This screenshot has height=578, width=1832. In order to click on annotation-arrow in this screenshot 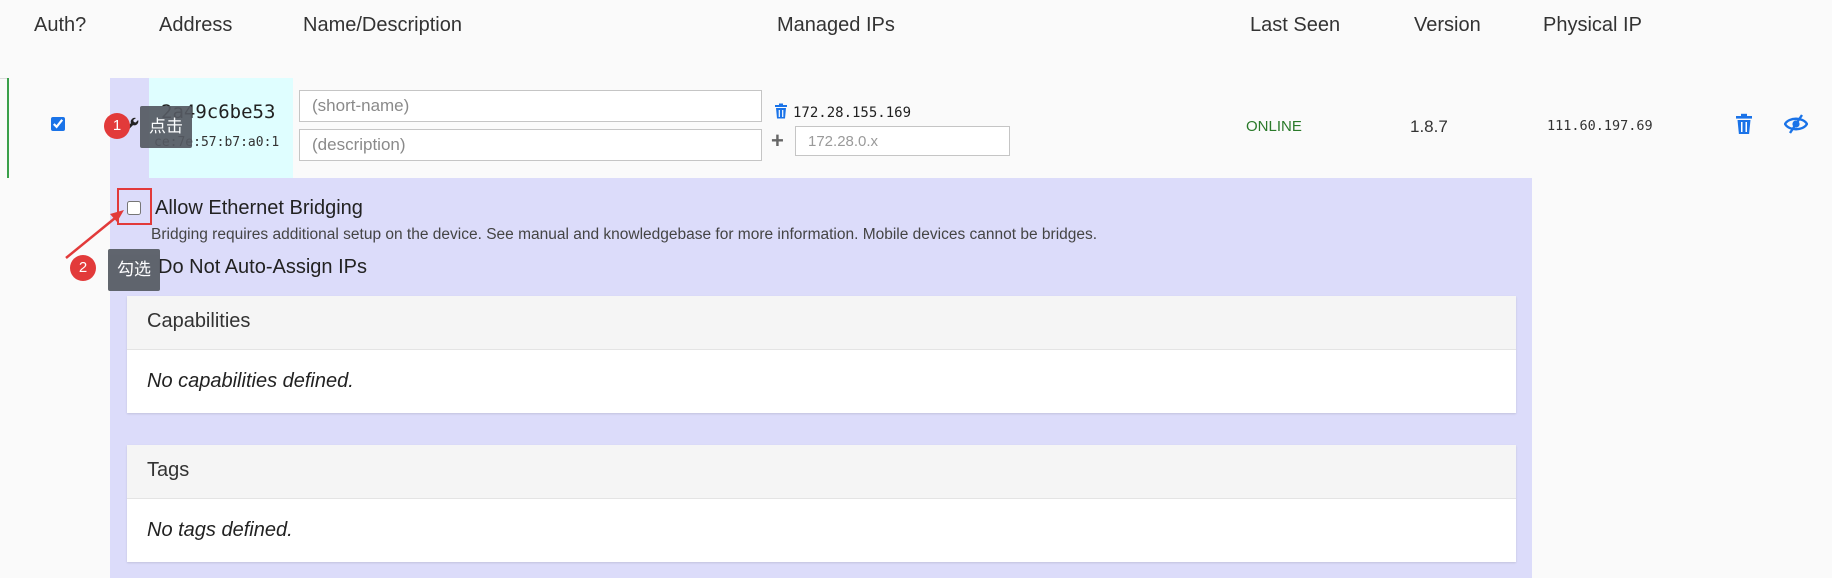, I will do `click(94, 234)`.